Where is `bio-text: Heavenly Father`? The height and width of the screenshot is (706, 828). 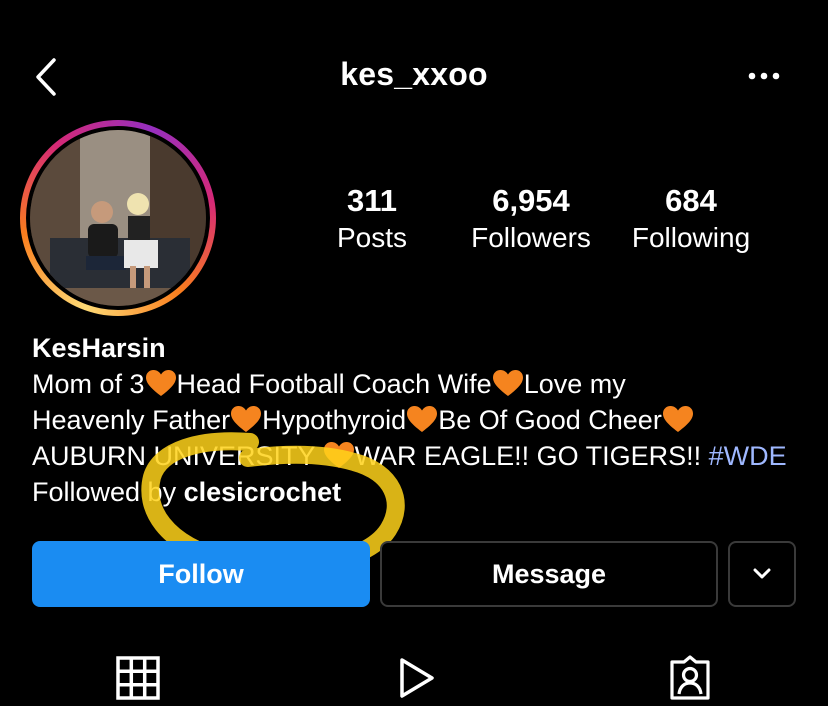 bio-text: Heavenly Father is located at coordinates (131, 420).